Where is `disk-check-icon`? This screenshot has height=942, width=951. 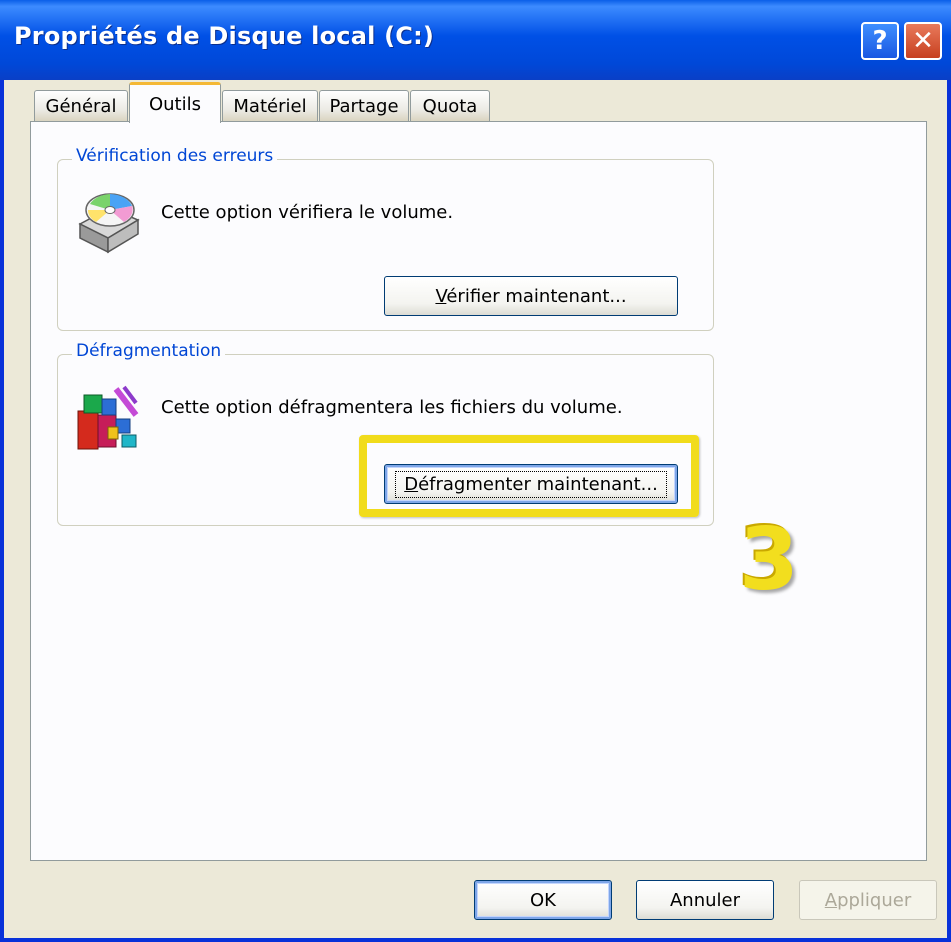
disk-check-icon is located at coordinates (109, 223).